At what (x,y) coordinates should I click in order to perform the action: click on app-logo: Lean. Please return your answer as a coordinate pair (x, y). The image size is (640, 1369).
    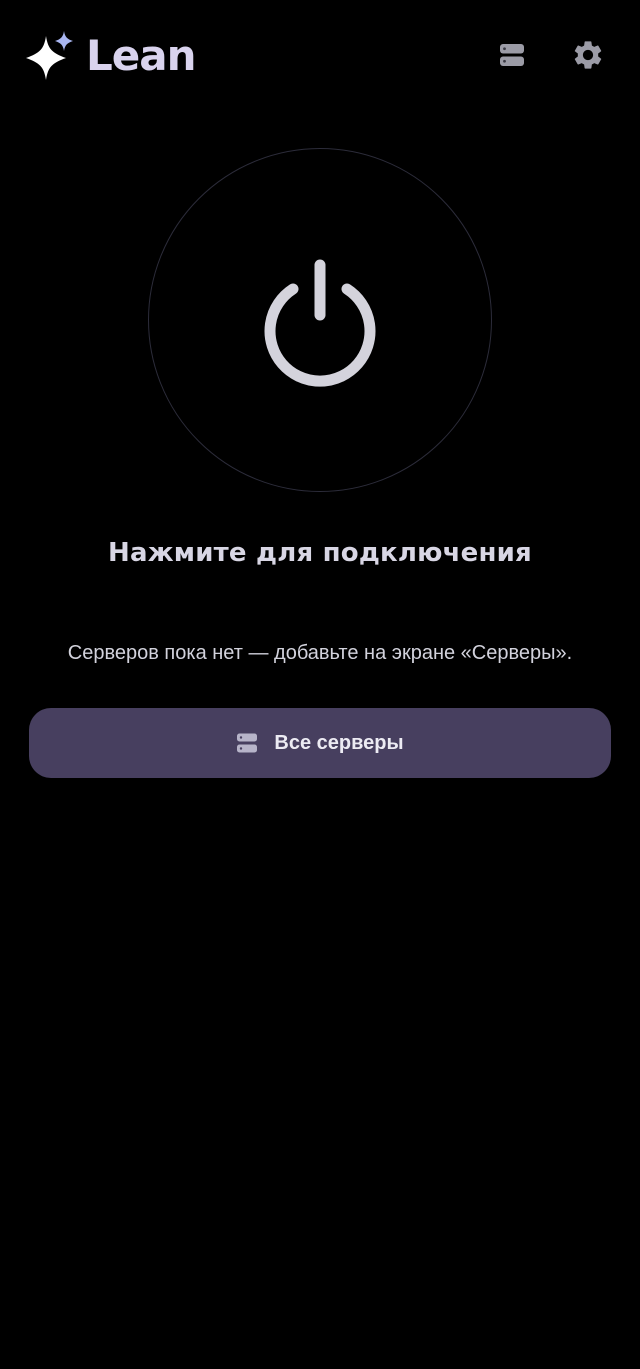
    Looking at the image, I should click on (110, 56).